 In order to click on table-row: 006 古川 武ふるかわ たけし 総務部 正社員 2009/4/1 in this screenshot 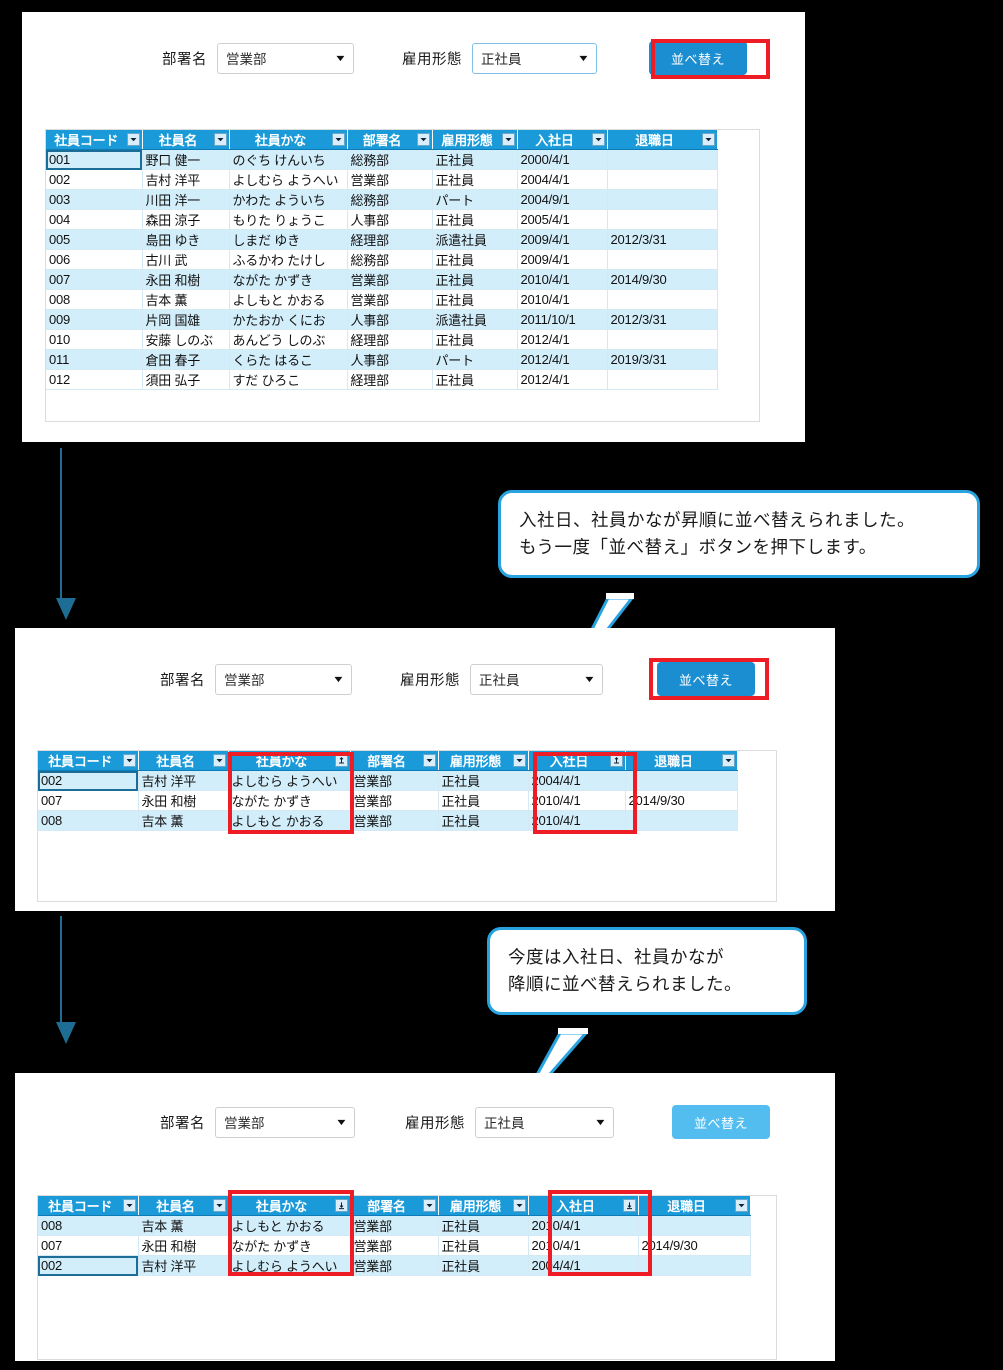, I will do `click(382, 259)`.